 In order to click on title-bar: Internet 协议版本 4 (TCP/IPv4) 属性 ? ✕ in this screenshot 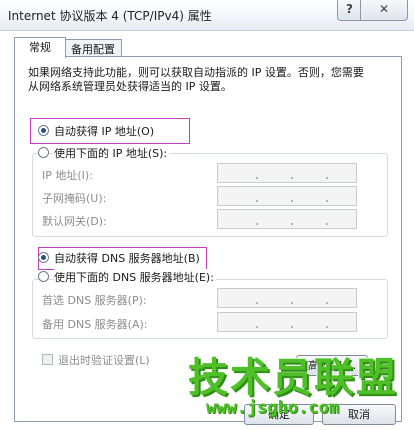, I will do `click(207, 15)`.